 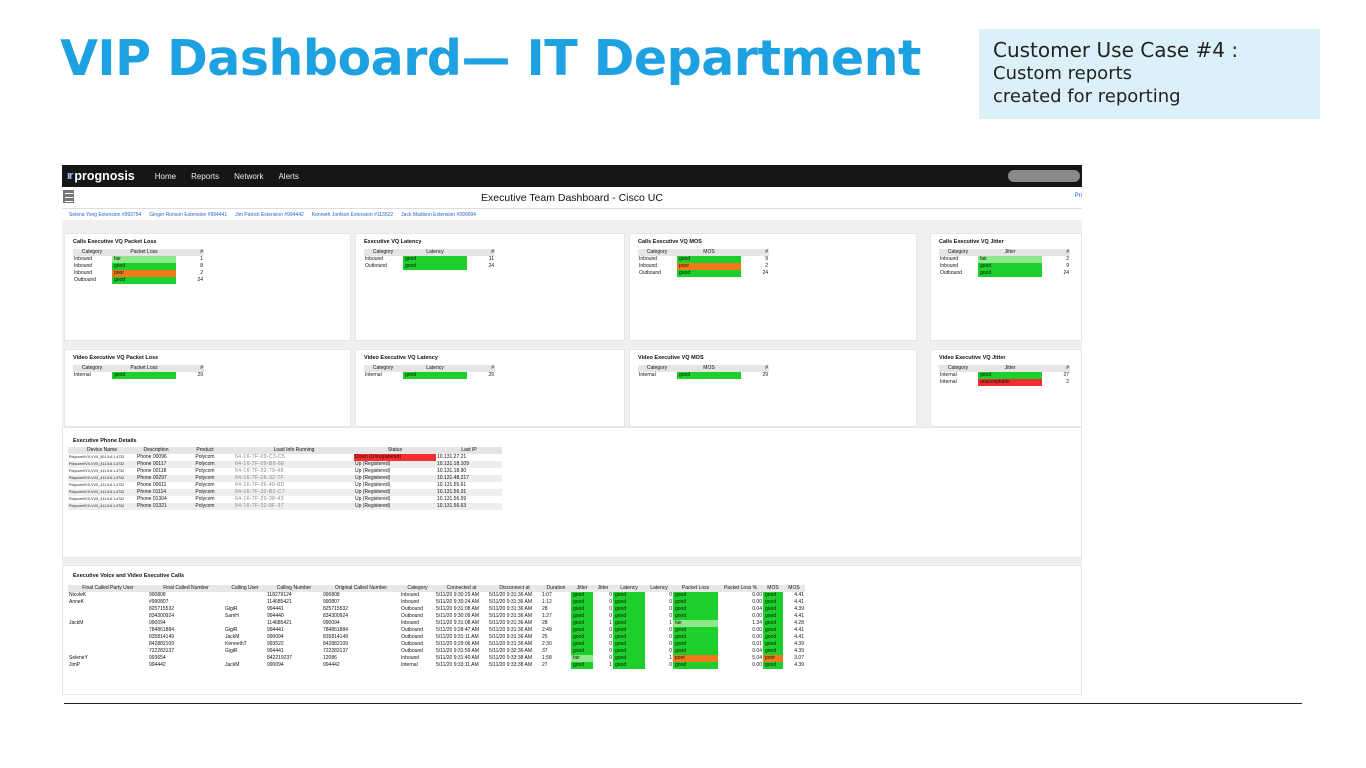 I want to click on cell: 5/11/20 9:33:38 AM, so click(x=510, y=665).